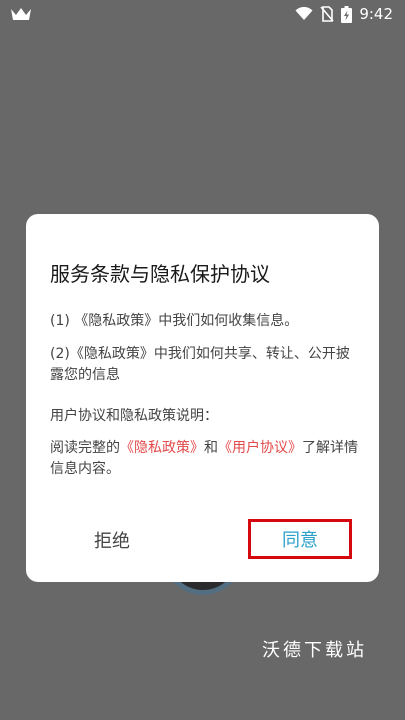 The height and width of the screenshot is (720, 405). Describe the element at coordinates (160, 274) in the screenshot. I see `dialog-title: 服务条款与隐私保护协议` at that location.